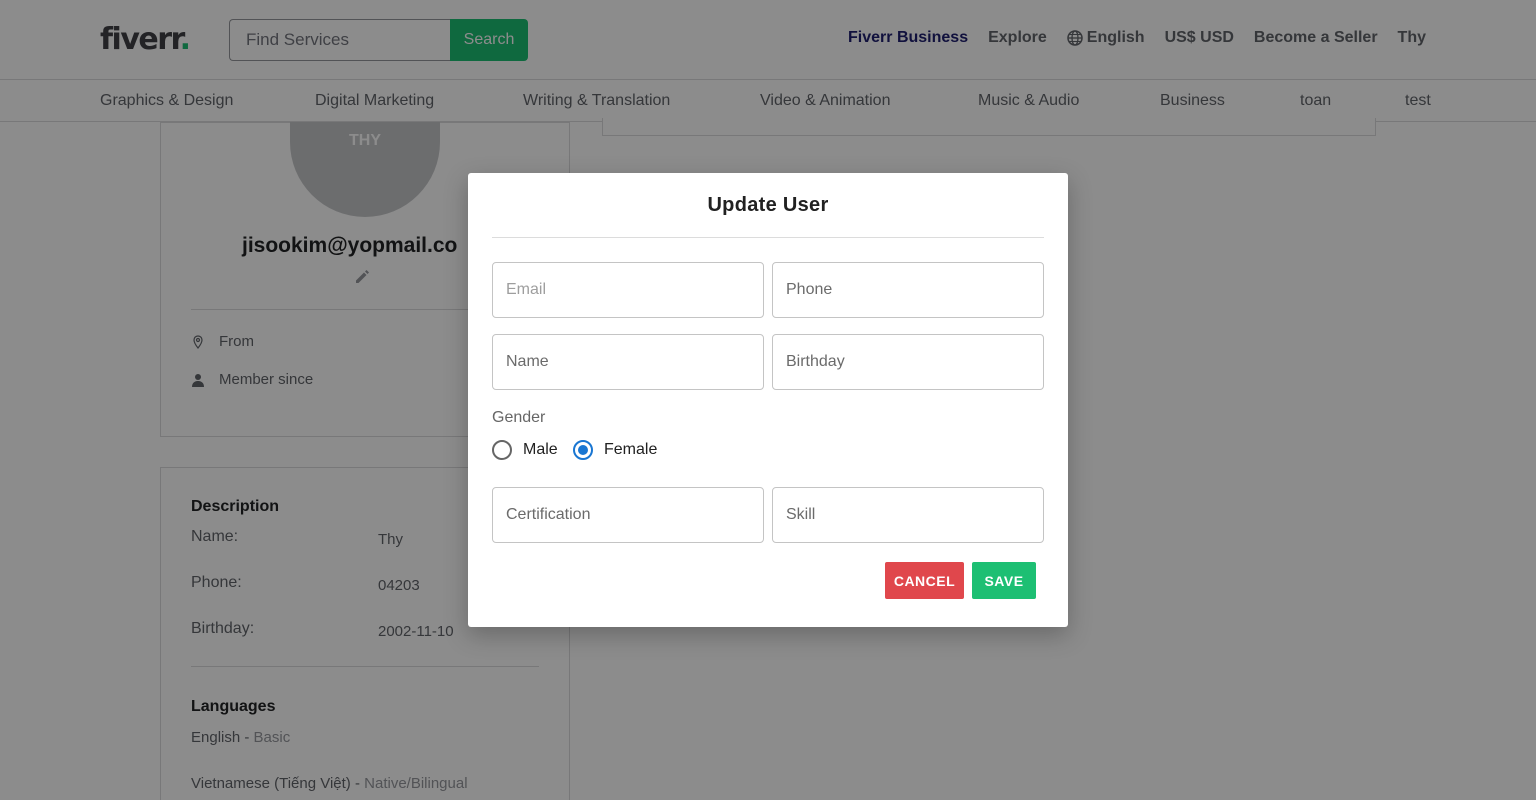 Image resolution: width=1536 pixels, height=800 pixels. Describe the element at coordinates (502, 450) in the screenshot. I see `radio-unchecked-icon` at that location.